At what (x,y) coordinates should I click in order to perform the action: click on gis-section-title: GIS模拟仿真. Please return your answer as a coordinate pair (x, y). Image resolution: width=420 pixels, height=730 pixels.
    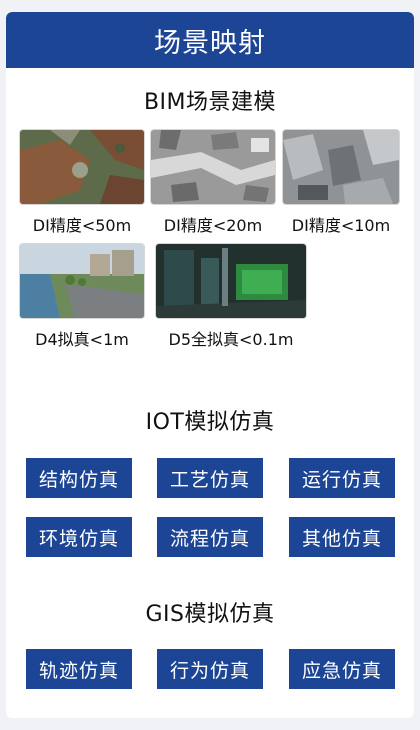
    Looking at the image, I should click on (210, 614).